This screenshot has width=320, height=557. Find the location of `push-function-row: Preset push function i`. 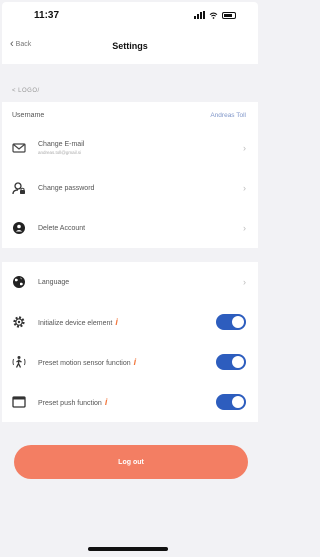

push-function-row: Preset push function i is located at coordinates (130, 402).